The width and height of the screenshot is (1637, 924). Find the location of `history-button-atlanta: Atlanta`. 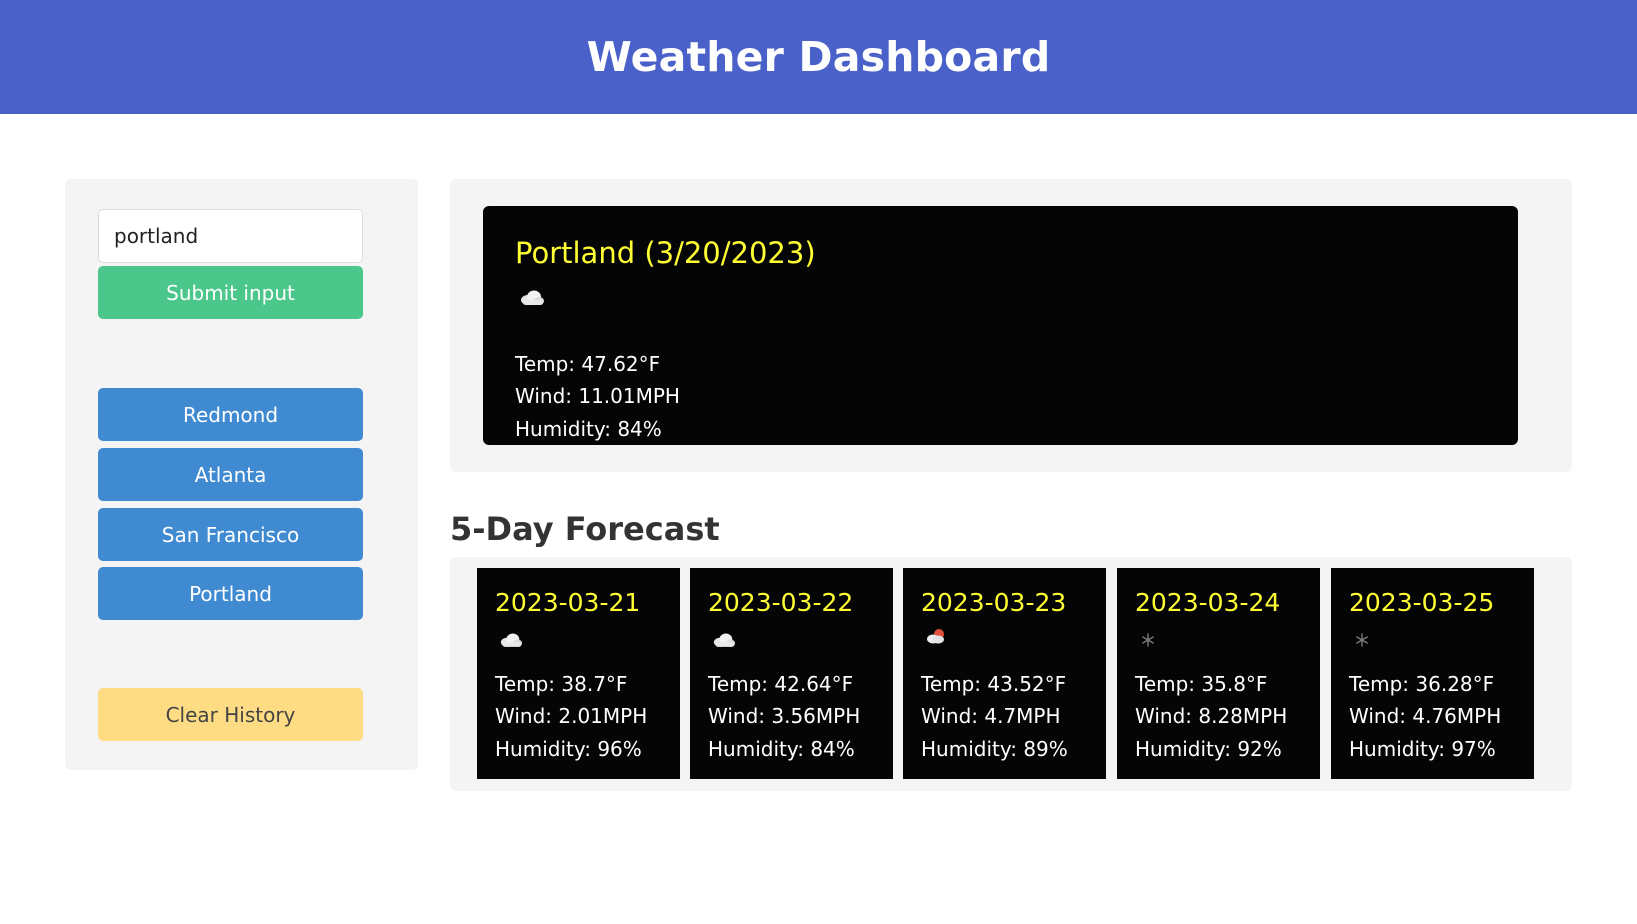

history-button-atlanta: Atlanta is located at coordinates (230, 474).